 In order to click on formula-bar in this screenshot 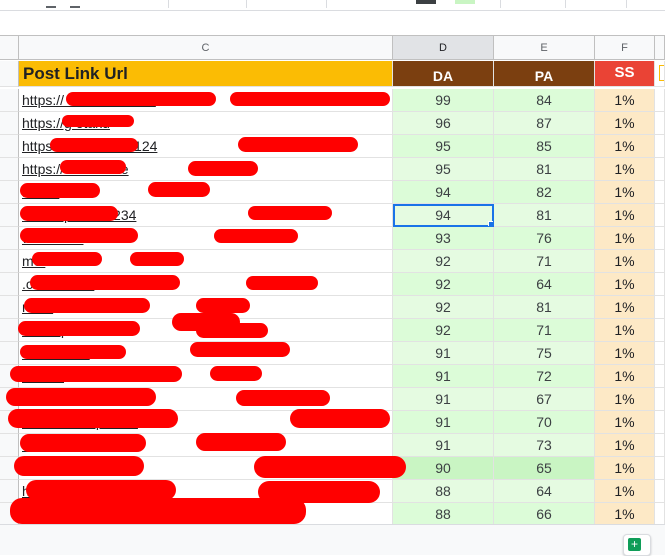, I will do `click(332, 23)`.